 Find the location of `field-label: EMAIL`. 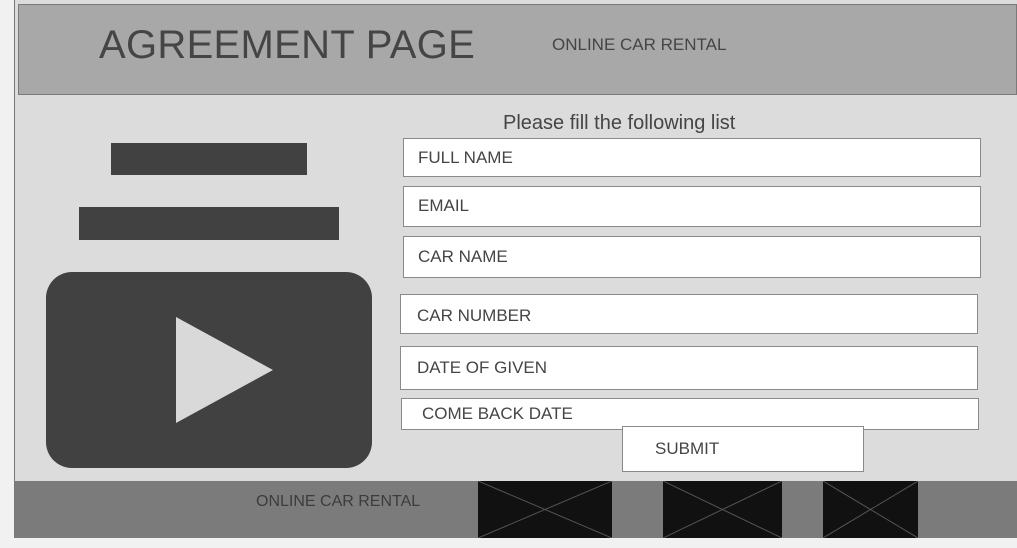

field-label: EMAIL is located at coordinates (444, 205).